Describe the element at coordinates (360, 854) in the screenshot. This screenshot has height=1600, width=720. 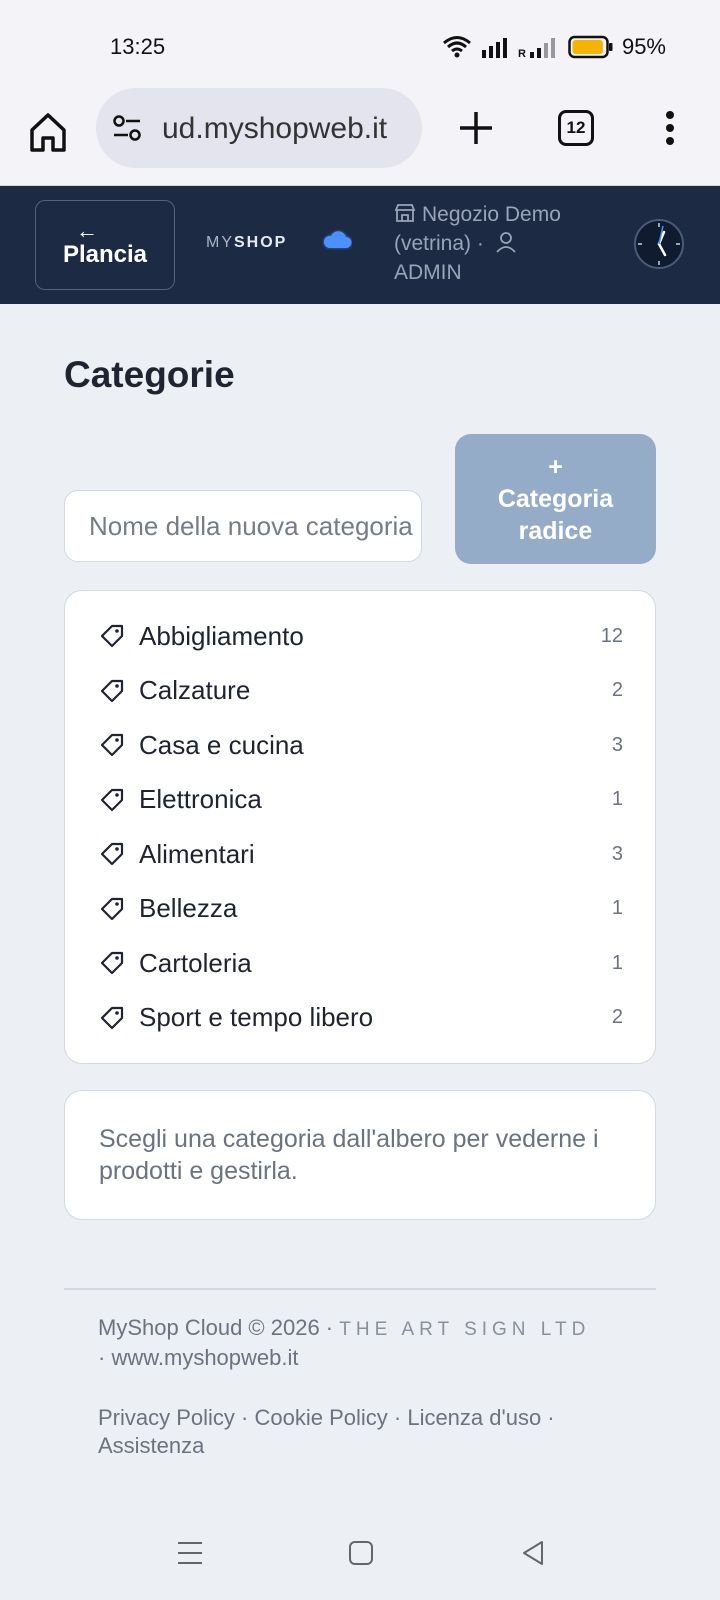
I see `category-item: Alimentari 3` at that location.